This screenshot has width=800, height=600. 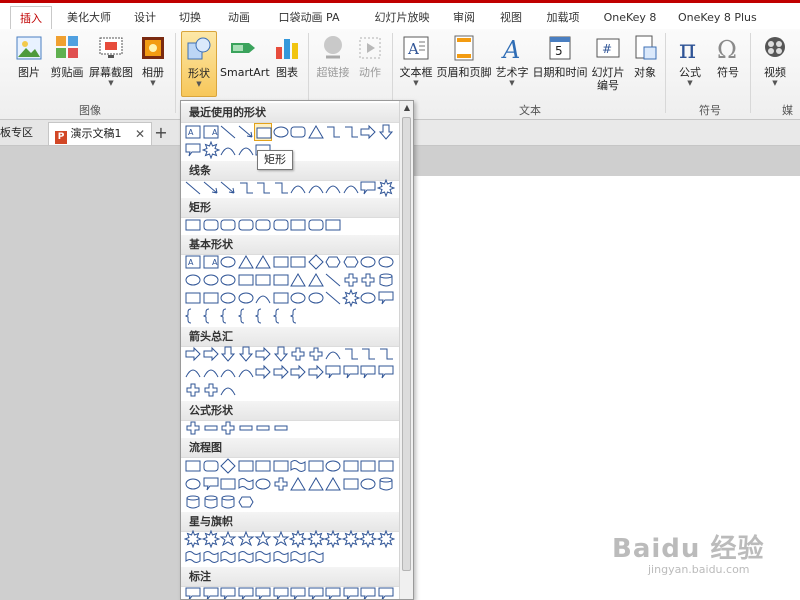 What do you see at coordinates (728, 64) in the screenshot?
I see `symbol-button: Ω 符号` at bounding box center [728, 64].